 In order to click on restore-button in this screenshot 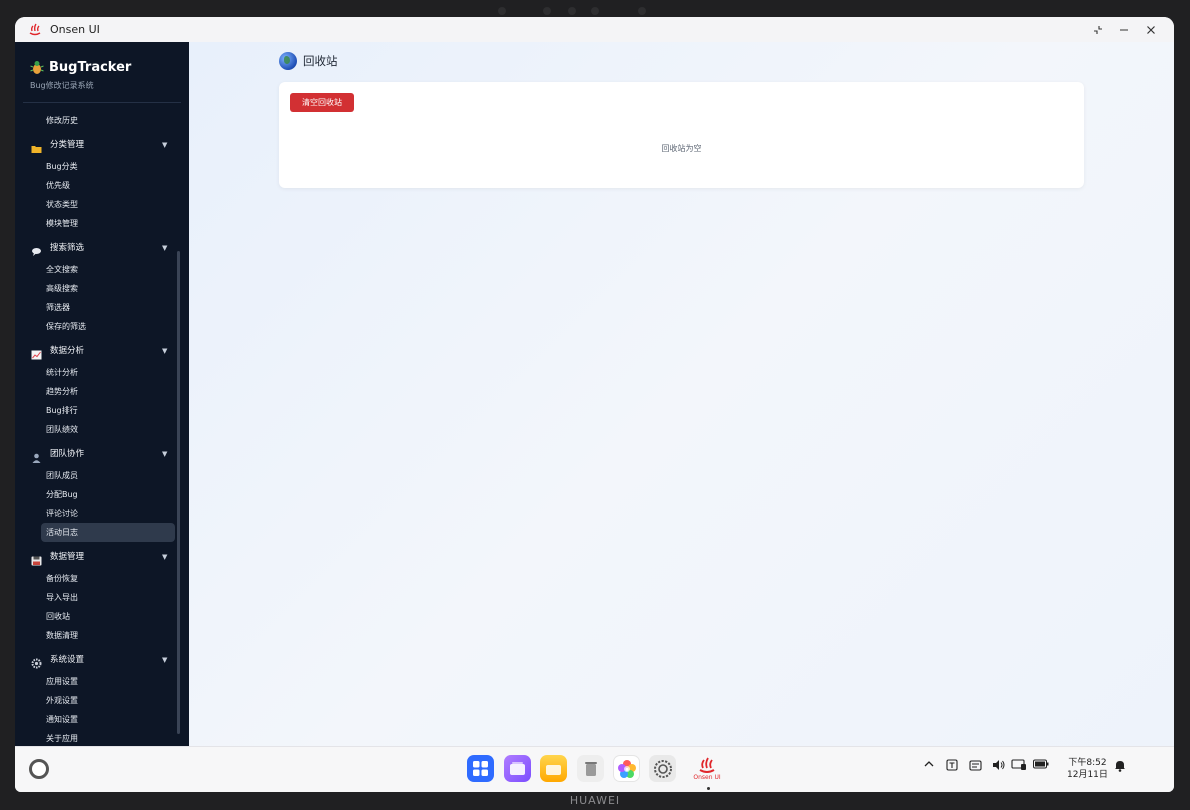, I will do `click(1098, 29)`.